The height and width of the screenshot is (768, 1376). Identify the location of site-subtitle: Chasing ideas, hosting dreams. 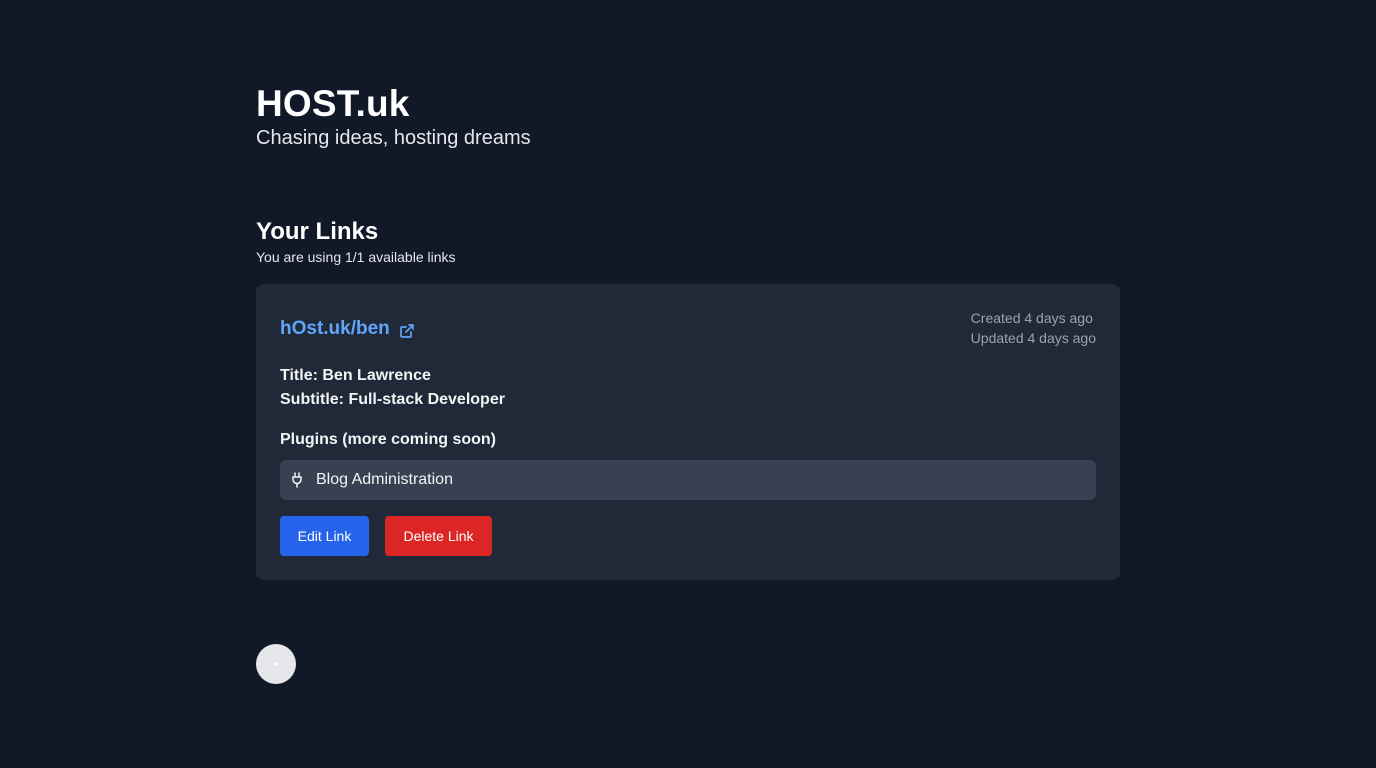
(393, 138).